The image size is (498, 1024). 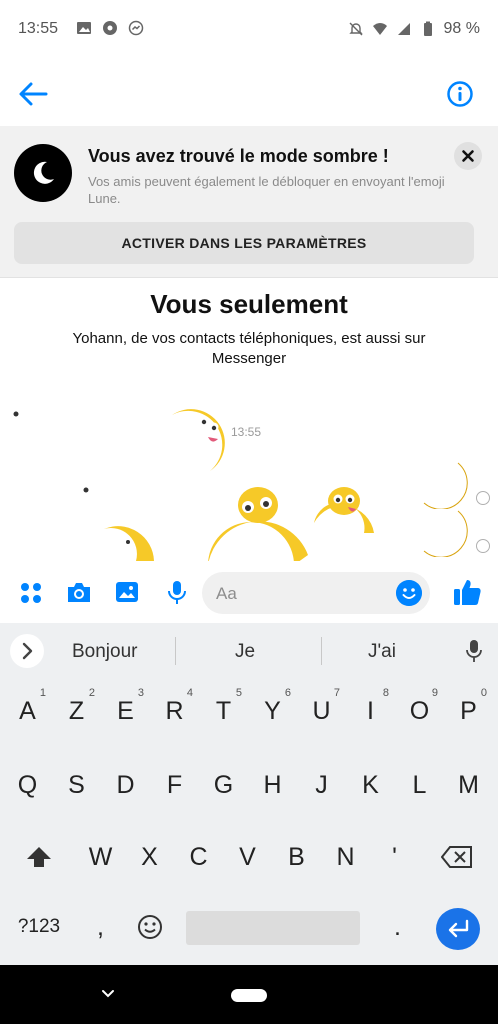 What do you see at coordinates (316, 593) in the screenshot?
I see `message-input: Aa` at bounding box center [316, 593].